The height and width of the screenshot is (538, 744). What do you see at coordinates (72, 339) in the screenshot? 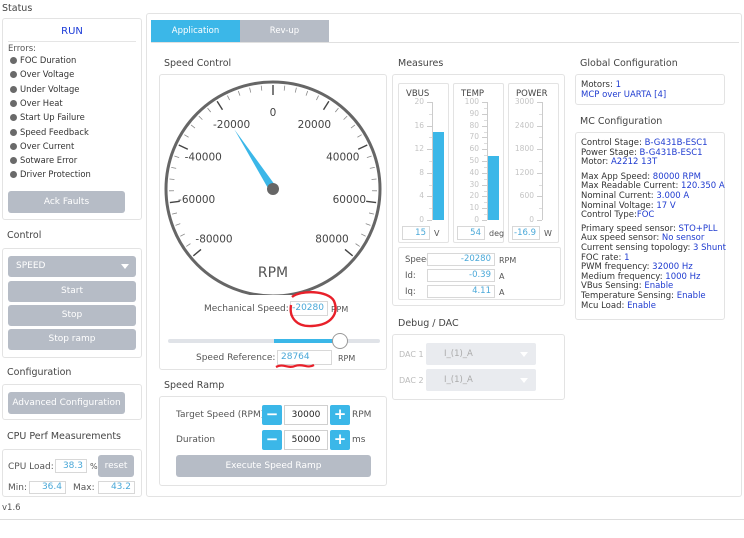
I see `stop-ramp-button: Stop ramp` at bounding box center [72, 339].